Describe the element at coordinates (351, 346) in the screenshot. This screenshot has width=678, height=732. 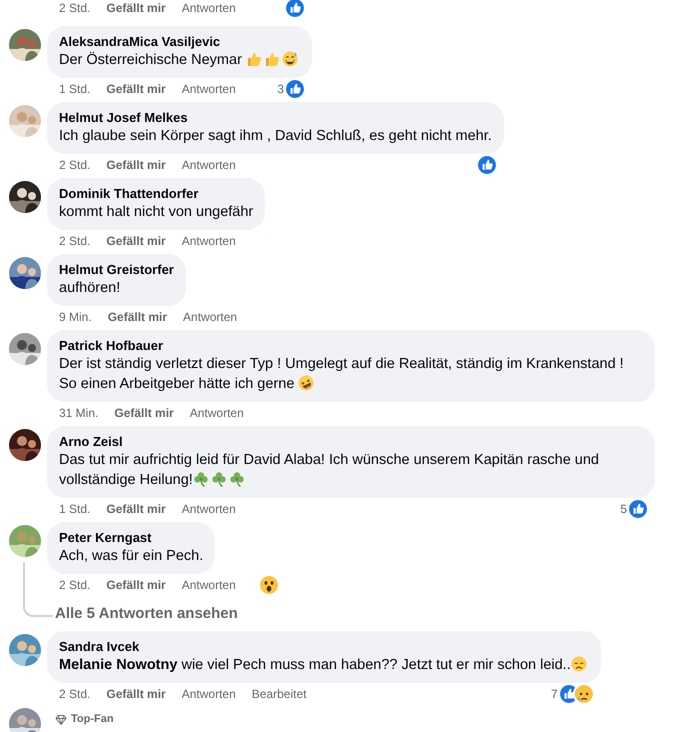
I see `author-name: Patrick Hofbauer` at that location.